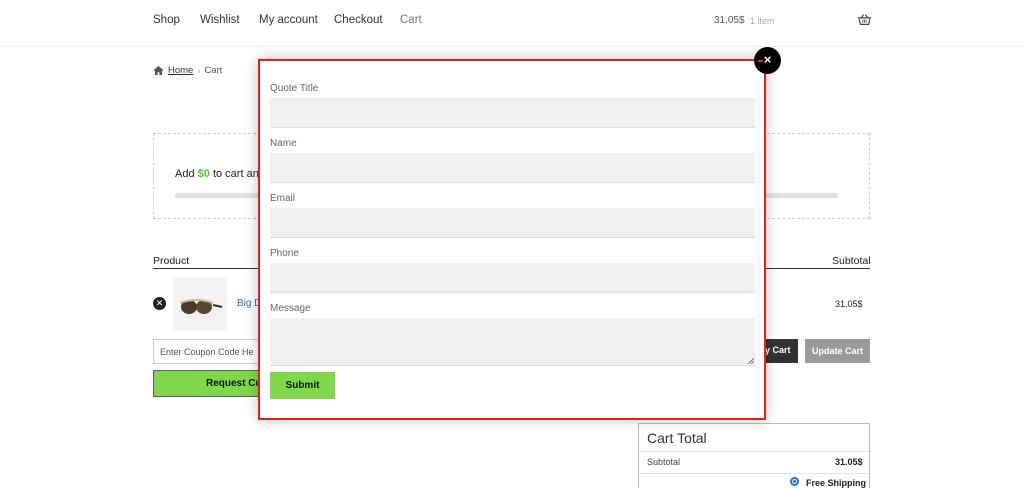 This screenshot has width=1024, height=488. What do you see at coordinates (208, 383) in the screenshot?
I see `request-quote-button: Request Cu` at bounding box center [208, 383].